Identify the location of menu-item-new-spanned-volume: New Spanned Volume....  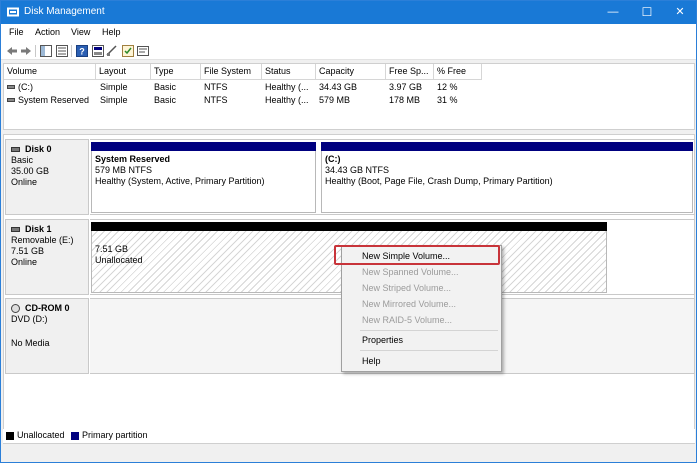
(410, 272).